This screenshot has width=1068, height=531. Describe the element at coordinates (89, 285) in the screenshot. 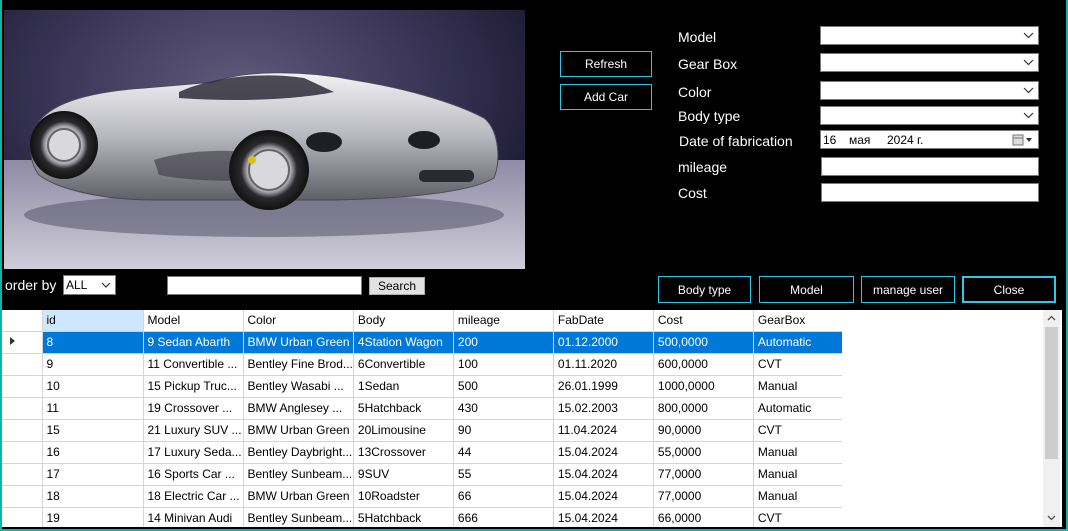

I see `order-by-dropdown: ALL` at that location.